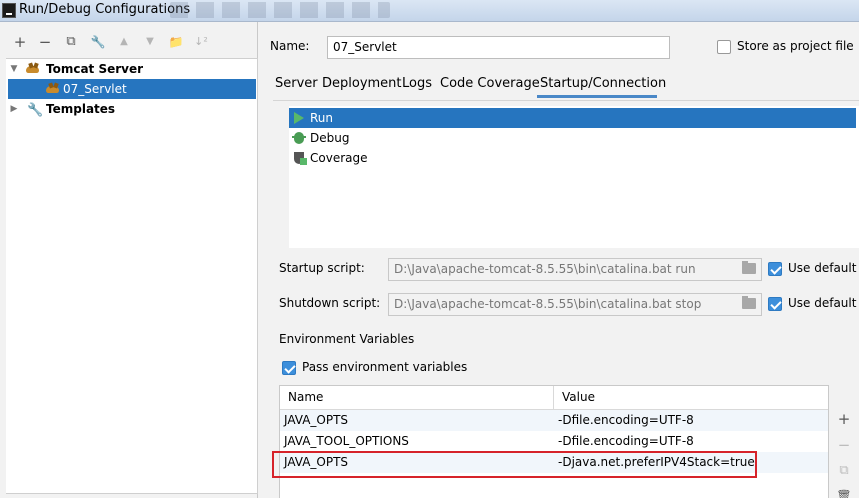 The width and height of the screenshot is (859, 498). I want to click on name-label: Name:, so click(290, 46).